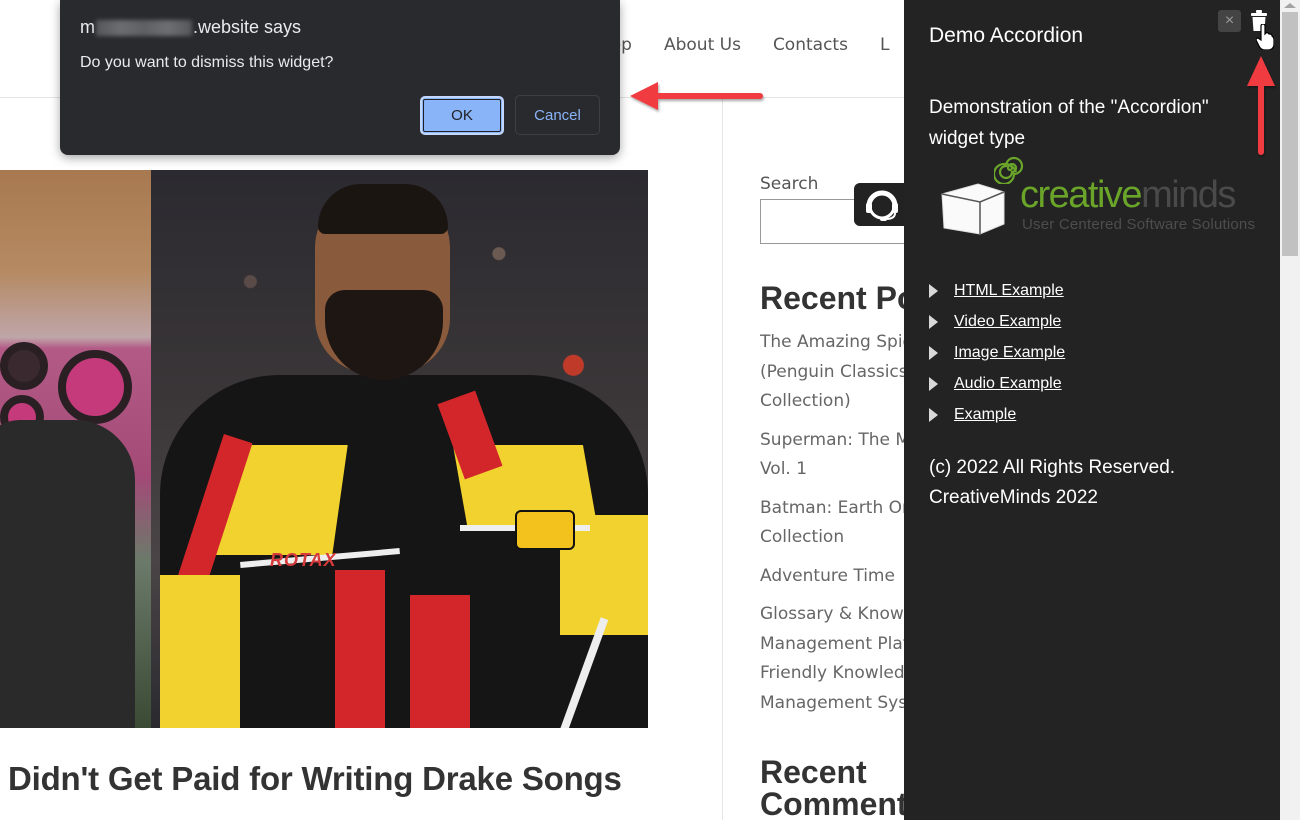 This screenshot has width=1300, height=820. I want to click on nav-item-about-us: About Us, so click(702, 45).